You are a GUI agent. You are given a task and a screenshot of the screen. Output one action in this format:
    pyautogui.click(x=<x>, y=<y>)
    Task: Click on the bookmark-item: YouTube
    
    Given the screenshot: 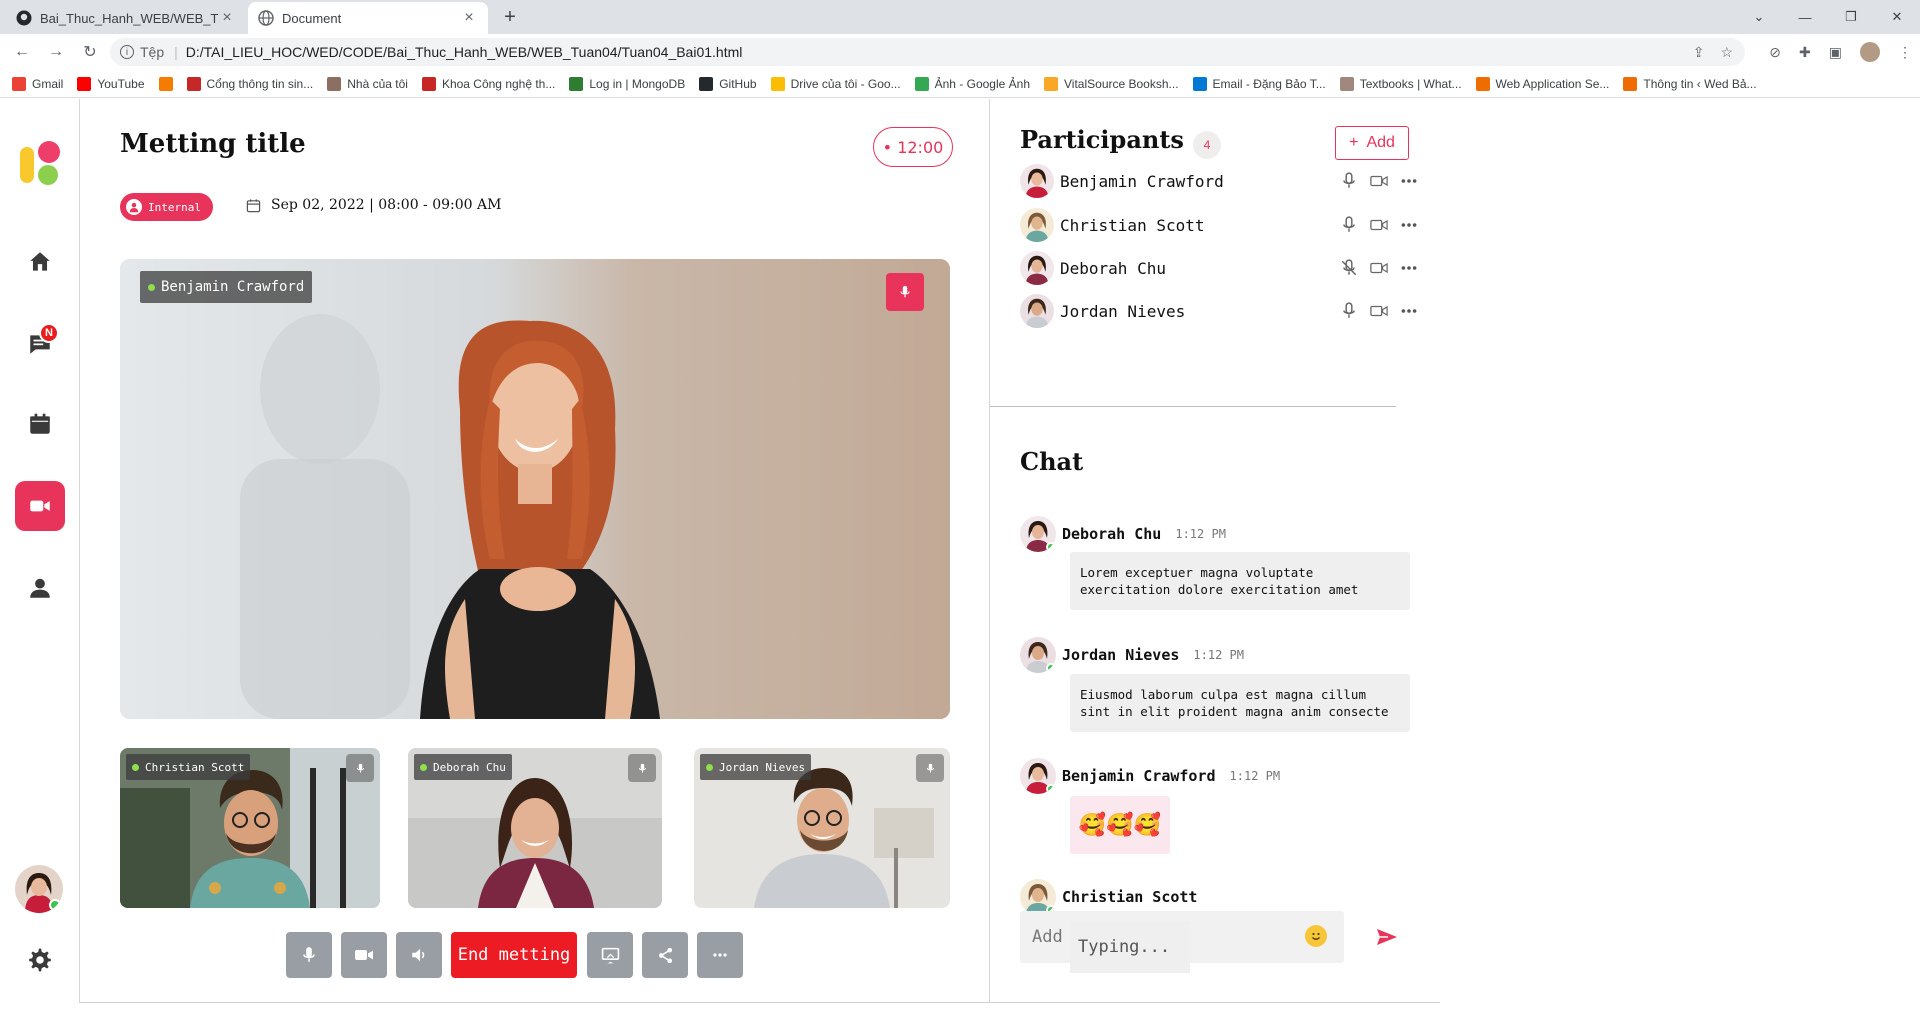 What is the action you would take?
    pyautogui.click(x=111, y=83)
    